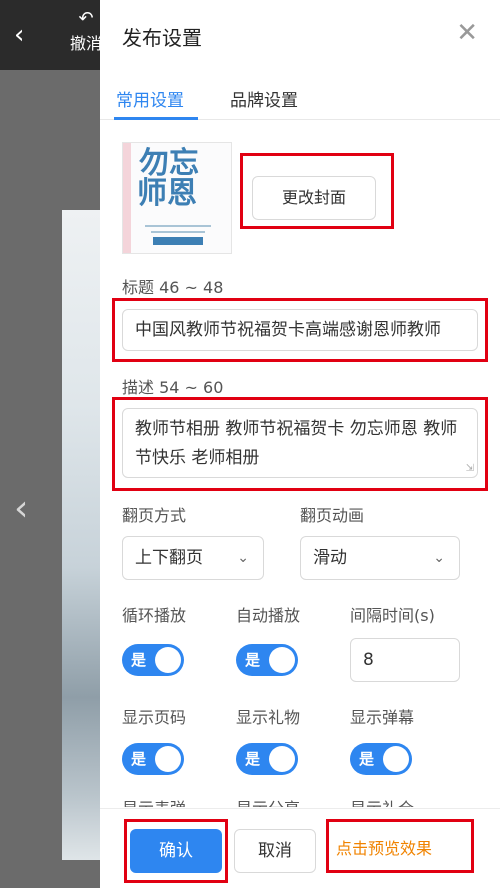 This screenshot has width=500, height=888. I want to click on cut-off-label: 显示表弹, so click(154, 801).